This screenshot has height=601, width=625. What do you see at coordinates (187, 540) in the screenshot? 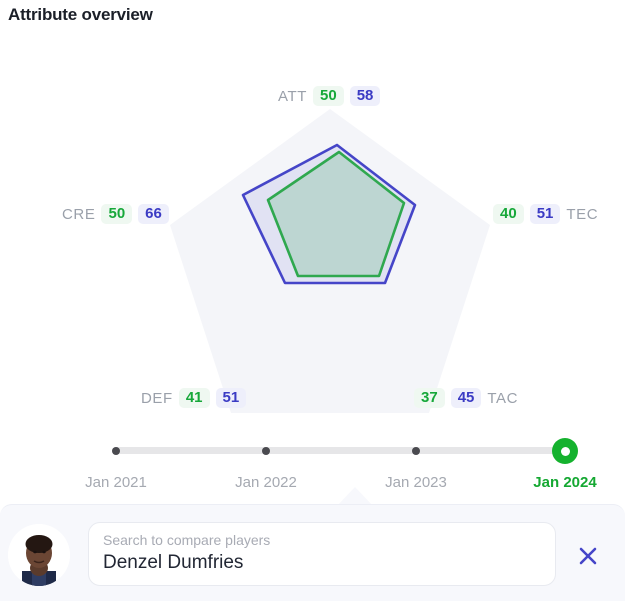
I see `search-input-label: Search to compare players` at bounding box center [187, 540].